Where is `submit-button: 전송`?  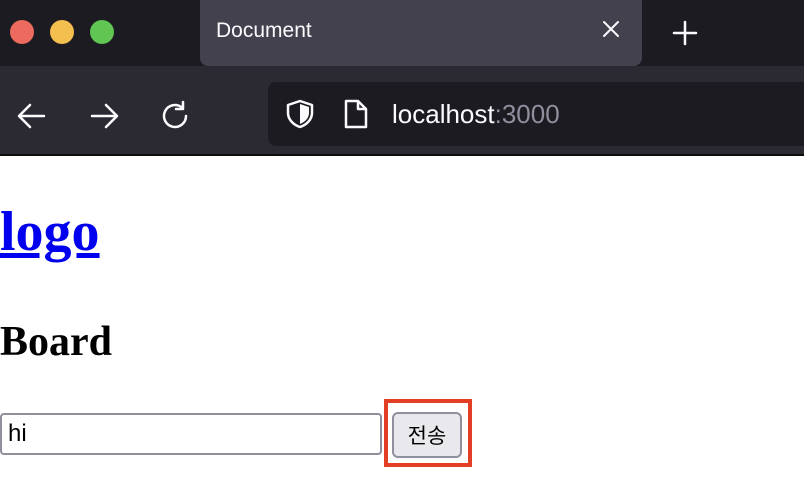
submit-button: 전송 is located at coordinates (427, 435).